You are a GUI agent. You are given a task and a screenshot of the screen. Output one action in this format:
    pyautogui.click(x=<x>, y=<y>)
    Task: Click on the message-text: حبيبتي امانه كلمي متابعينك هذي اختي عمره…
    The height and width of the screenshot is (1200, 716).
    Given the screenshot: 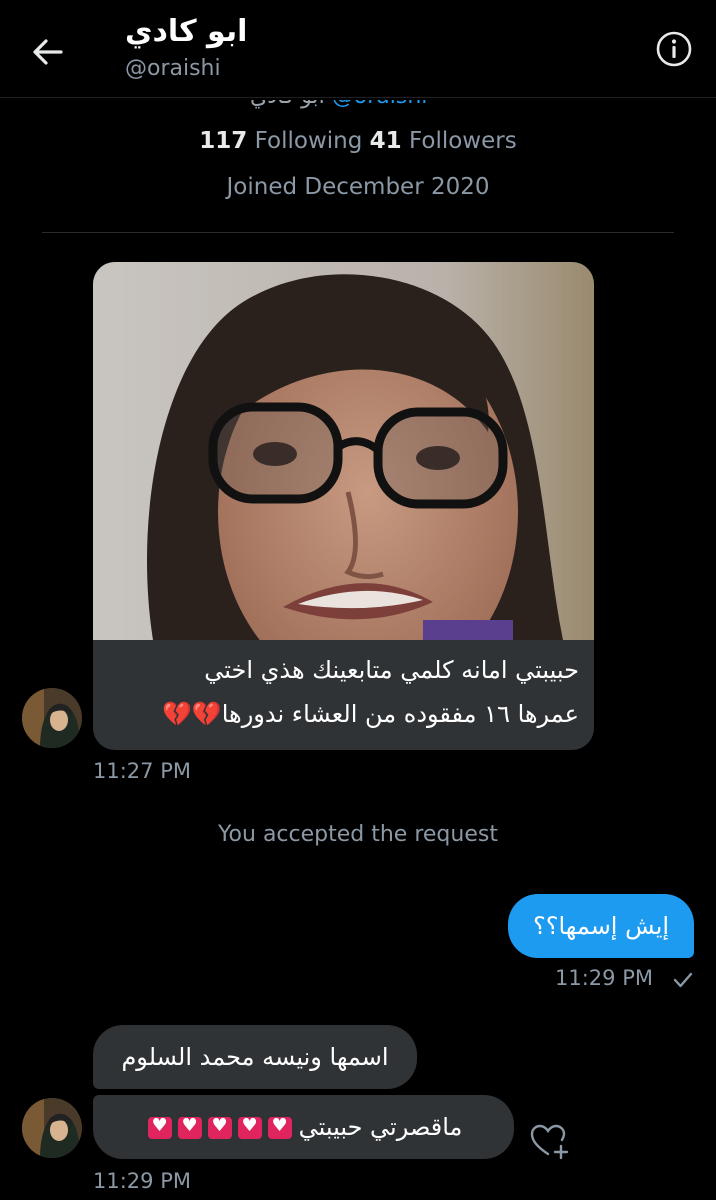 What is the action you would take?
    pyautogui.click(x=344, y=692)
    